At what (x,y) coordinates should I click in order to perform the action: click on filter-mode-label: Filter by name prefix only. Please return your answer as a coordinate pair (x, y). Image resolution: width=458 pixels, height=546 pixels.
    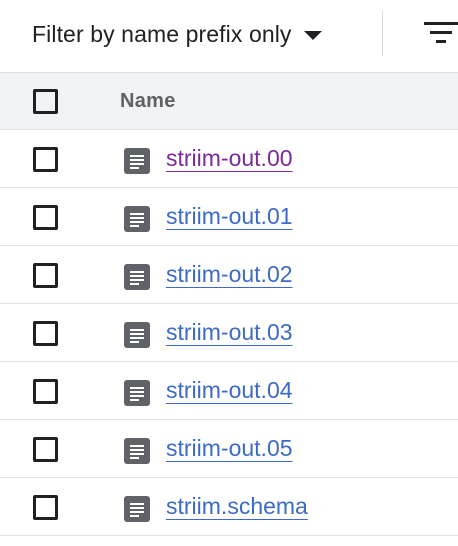
    Looking at the image, I should click on (162, 33).